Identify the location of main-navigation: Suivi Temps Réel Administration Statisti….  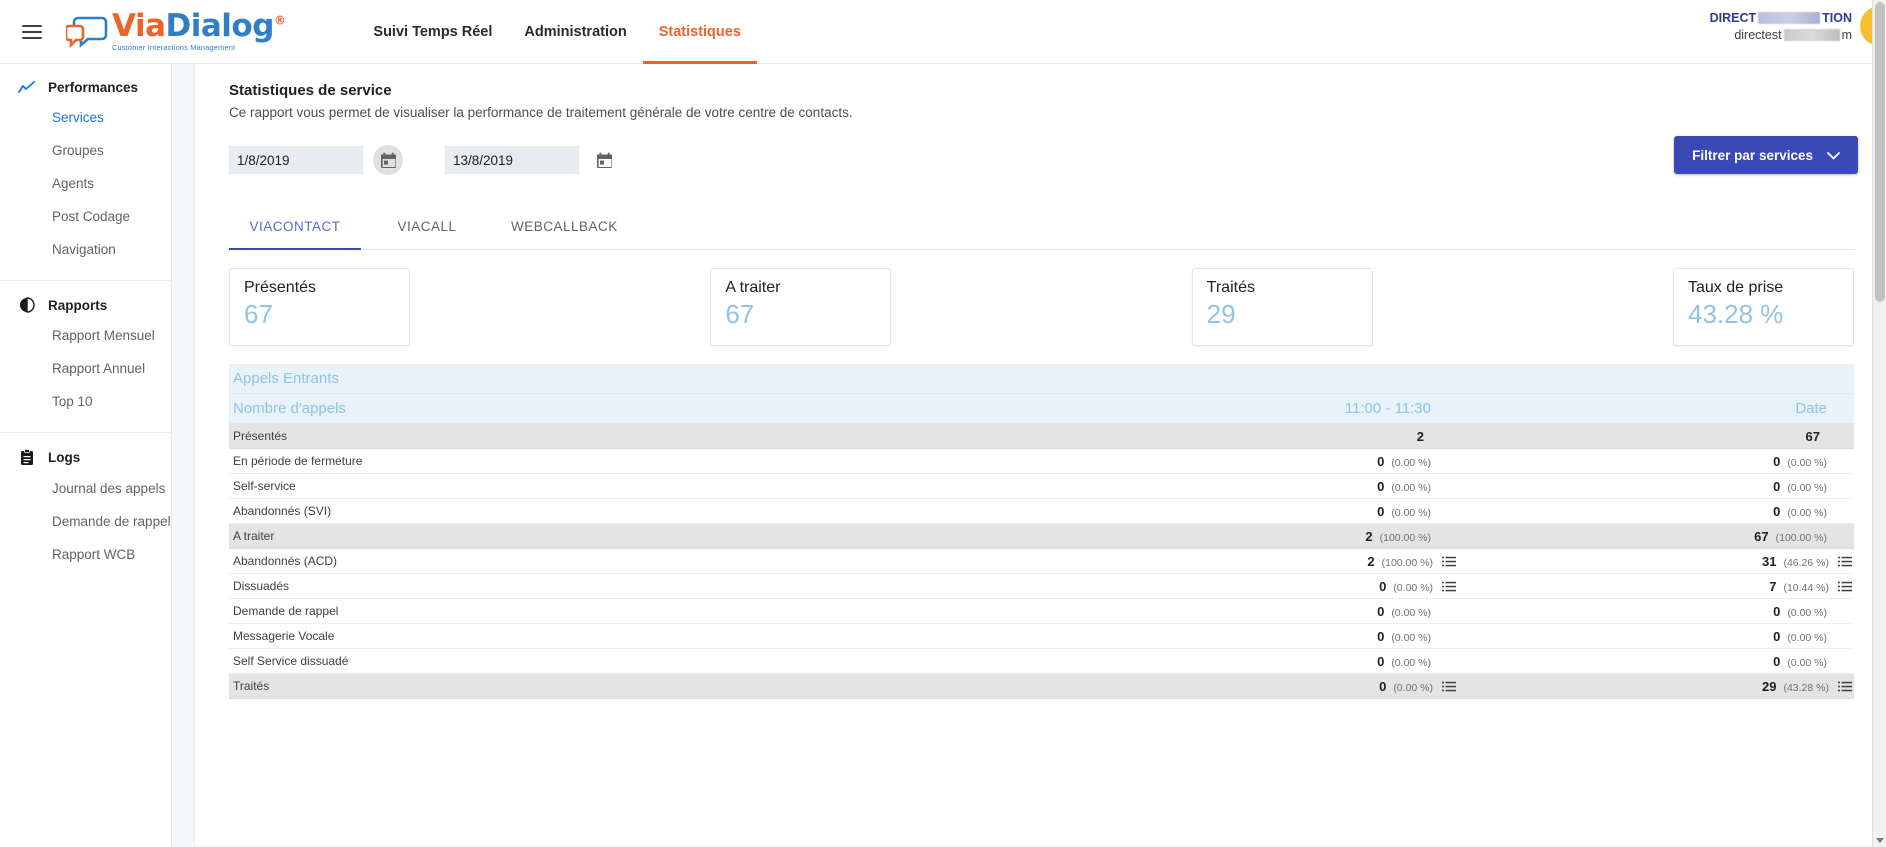
(557, 32).